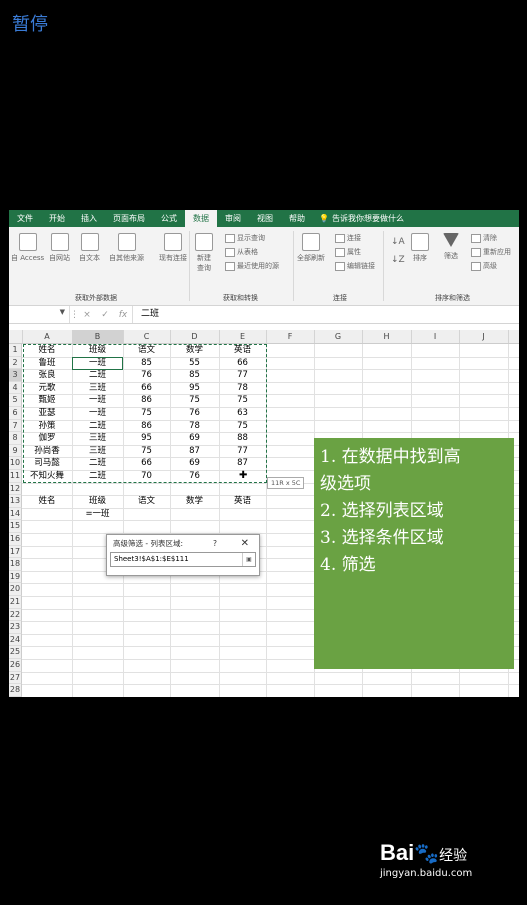 The image size is (527, 905). Describe the element at coordinates (215, 543) in the screenshot. I see `help-icon: ?` at that location.